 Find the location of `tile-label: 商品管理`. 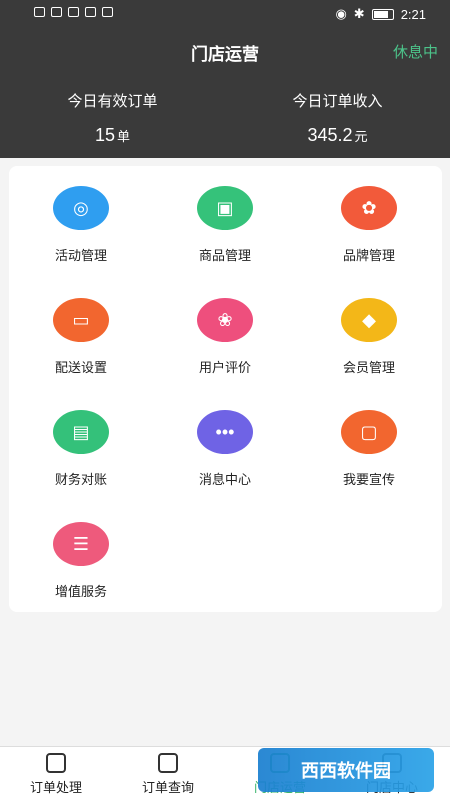

tile-label: 商品管理 is located at coordinates (224, 255).